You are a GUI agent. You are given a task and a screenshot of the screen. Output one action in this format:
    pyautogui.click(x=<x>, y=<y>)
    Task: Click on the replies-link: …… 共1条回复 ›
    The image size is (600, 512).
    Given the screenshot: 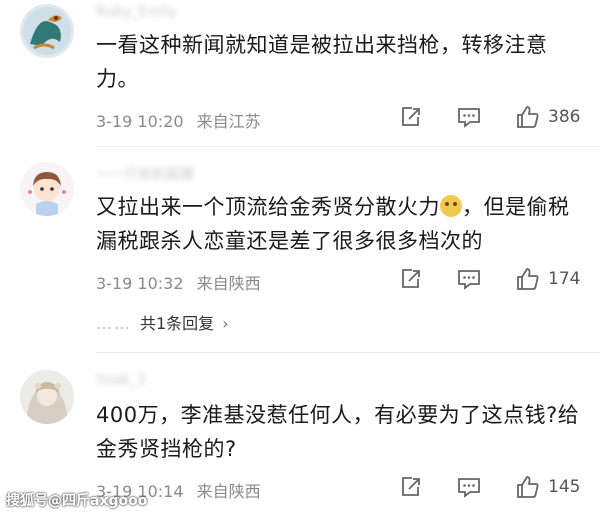 What is the action you would take?
    pyautogui.click(x=162, y=322)
    